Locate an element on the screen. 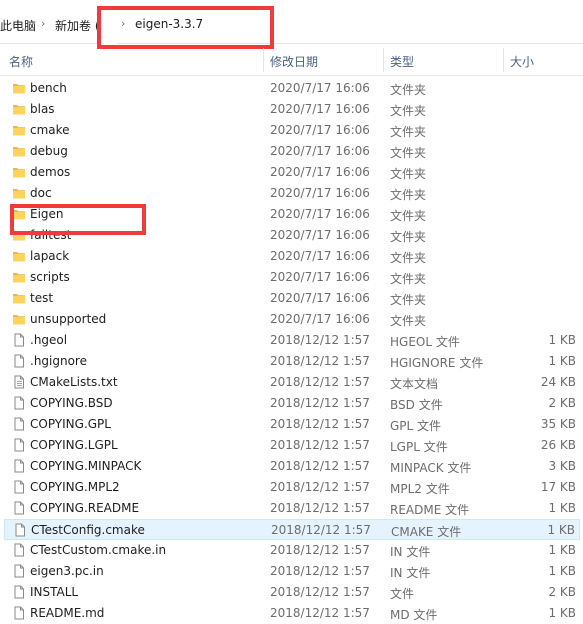 The width and height of the screenshot is (583, 624). column-header-name: 名称 is located at coordinates (21, 61).